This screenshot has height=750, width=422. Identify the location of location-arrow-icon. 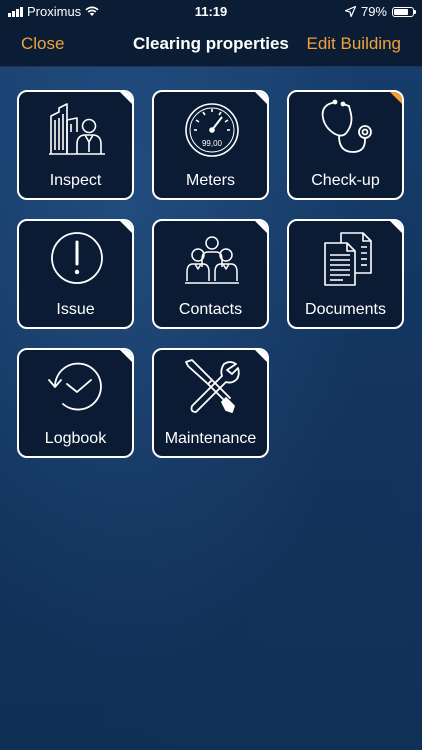
(350, 11).